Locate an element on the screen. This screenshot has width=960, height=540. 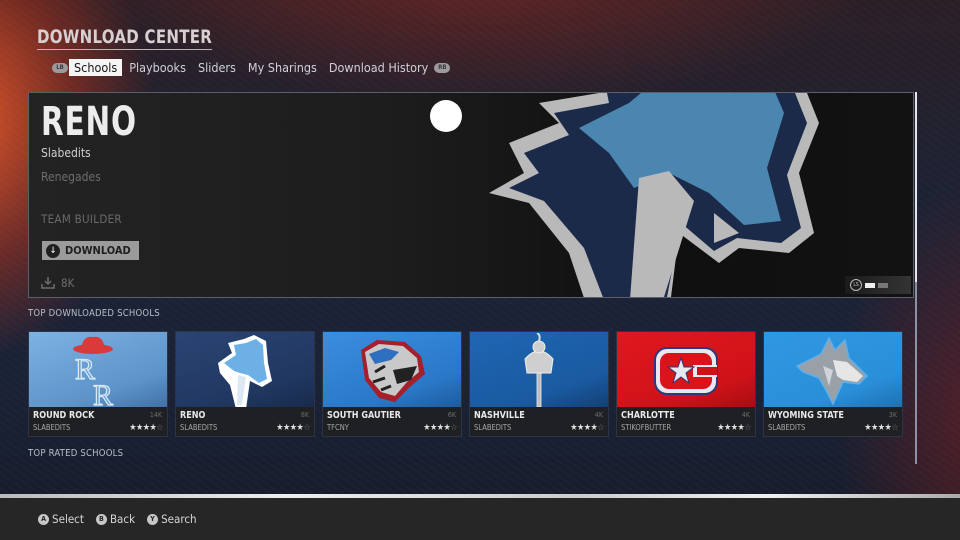
media-carousel-control: LS is located at coordinates (878, 285).